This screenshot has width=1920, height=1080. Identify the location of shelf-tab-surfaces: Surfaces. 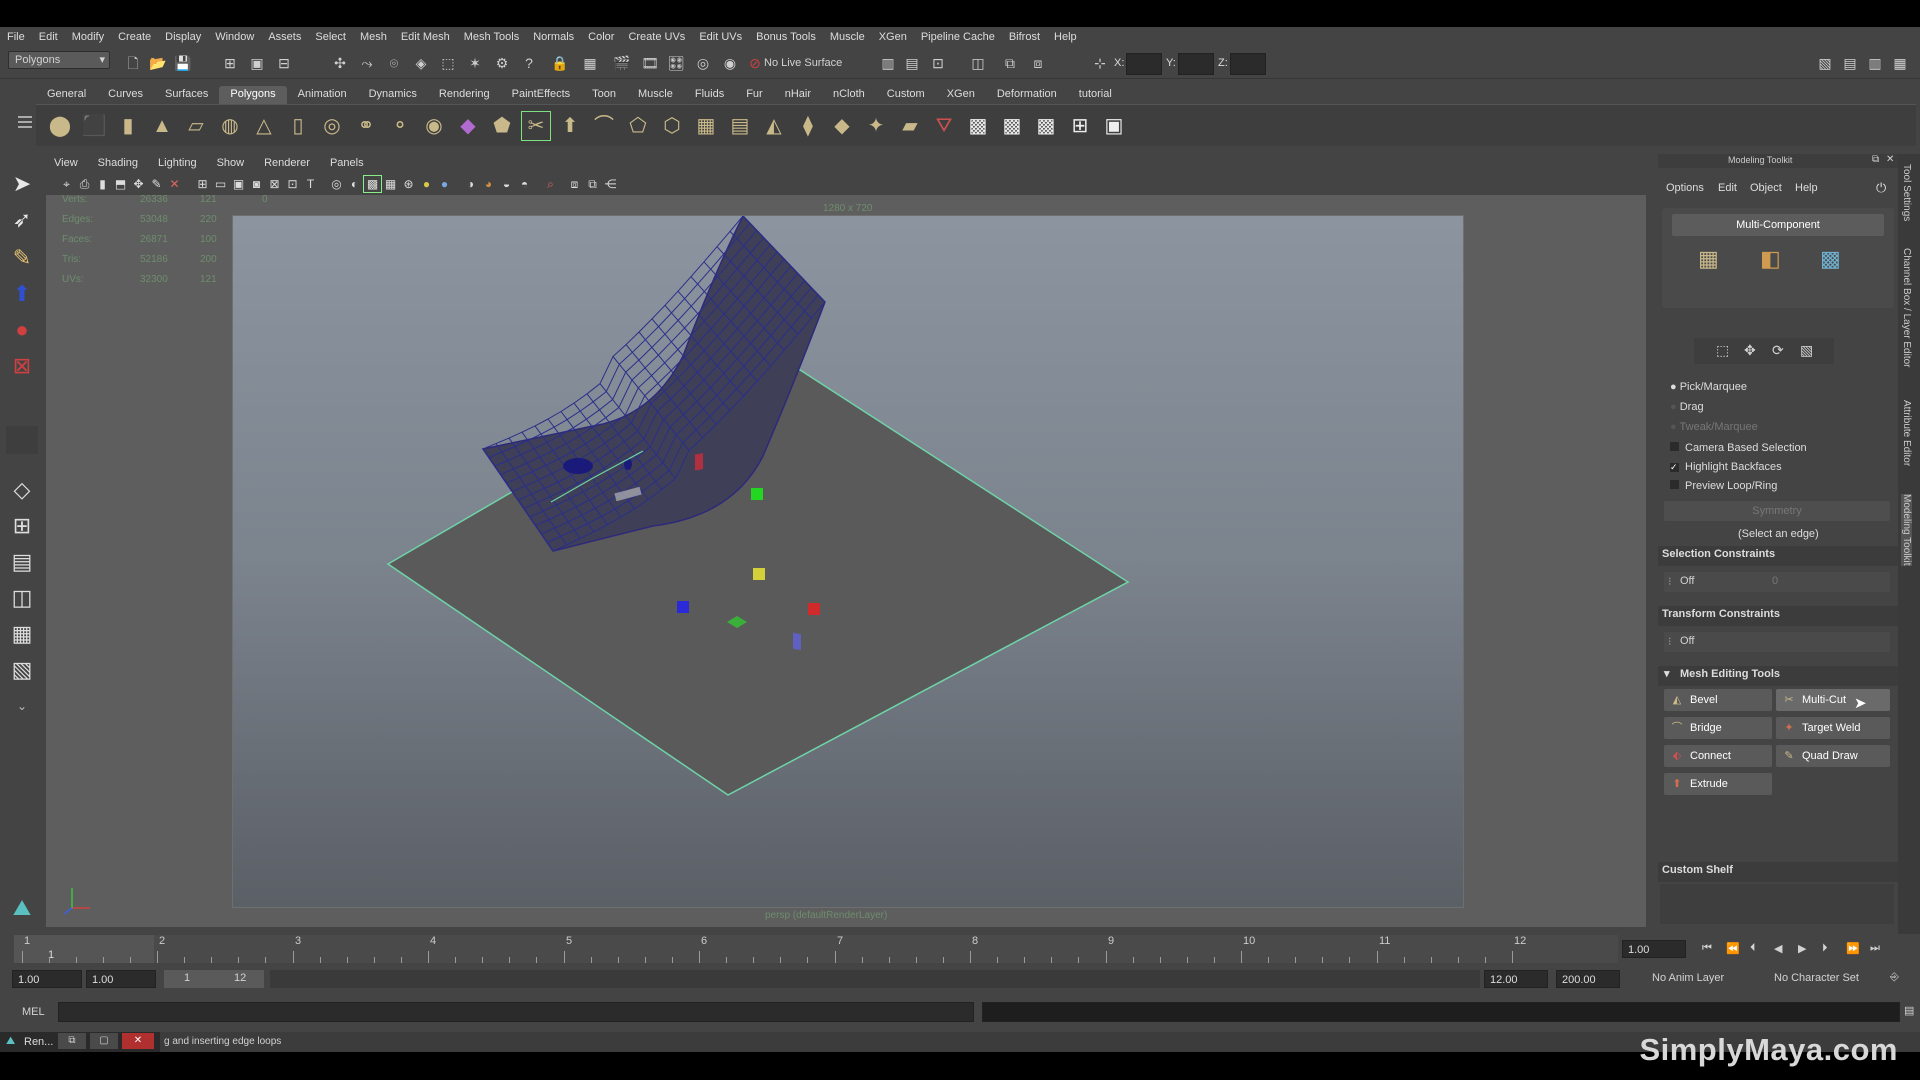
(186, 95).